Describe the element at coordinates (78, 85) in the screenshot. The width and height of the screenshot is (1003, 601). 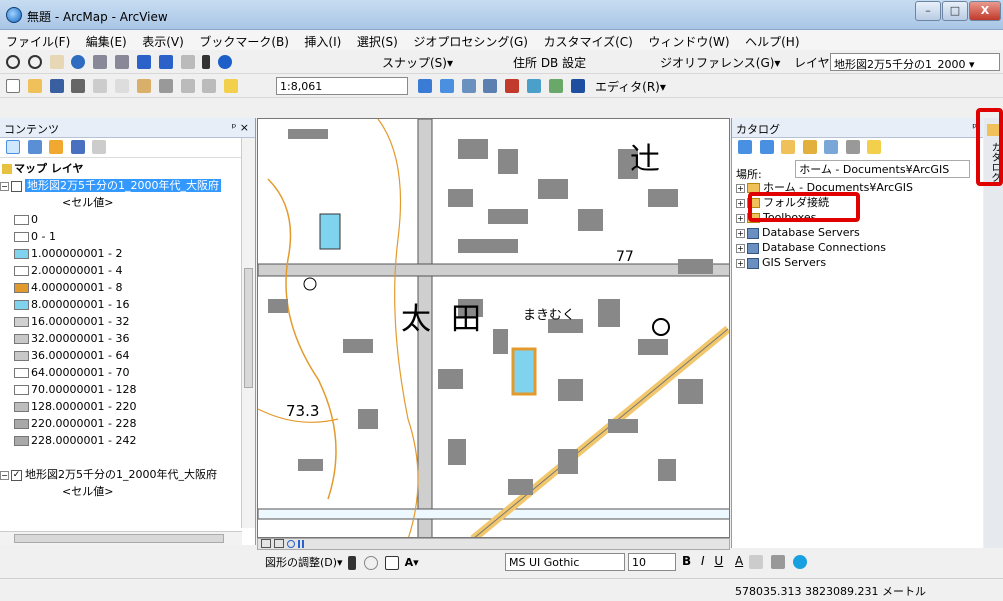
I see `print-icon` at that location.